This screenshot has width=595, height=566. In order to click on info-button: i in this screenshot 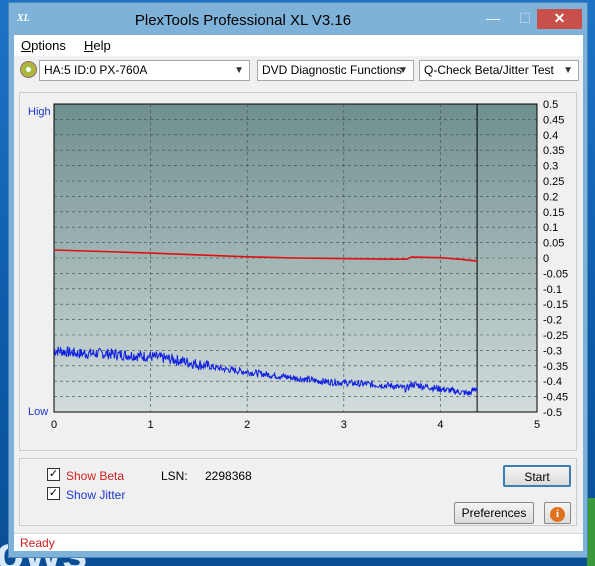, I will do `click(557, 513)`.